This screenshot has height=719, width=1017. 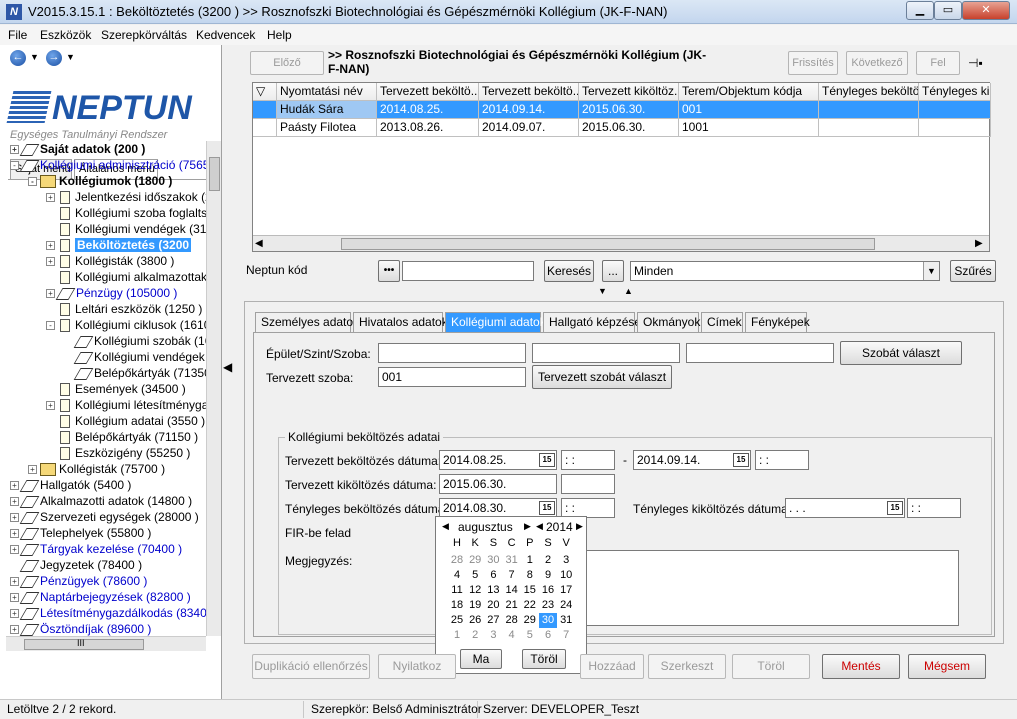 What do you see at coordinates (122, 437) in the screenshot?
I see `tree-item: Belépőkártyák (71150 )` at bounding box center [122, 437].